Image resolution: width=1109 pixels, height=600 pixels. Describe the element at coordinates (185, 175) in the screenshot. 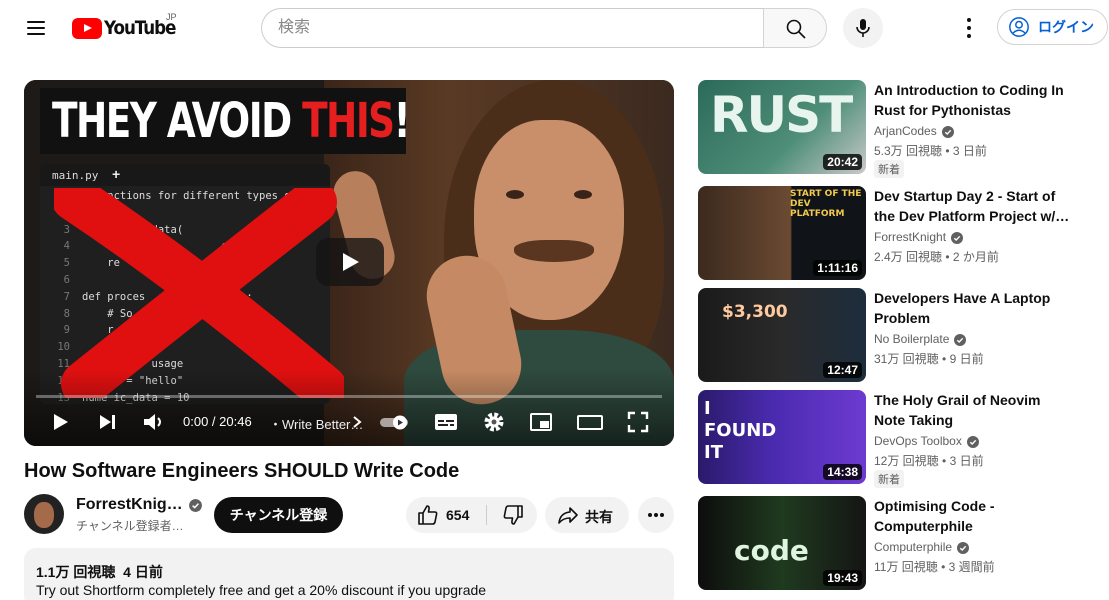

I see `editor-tab: main.py +` at that location.